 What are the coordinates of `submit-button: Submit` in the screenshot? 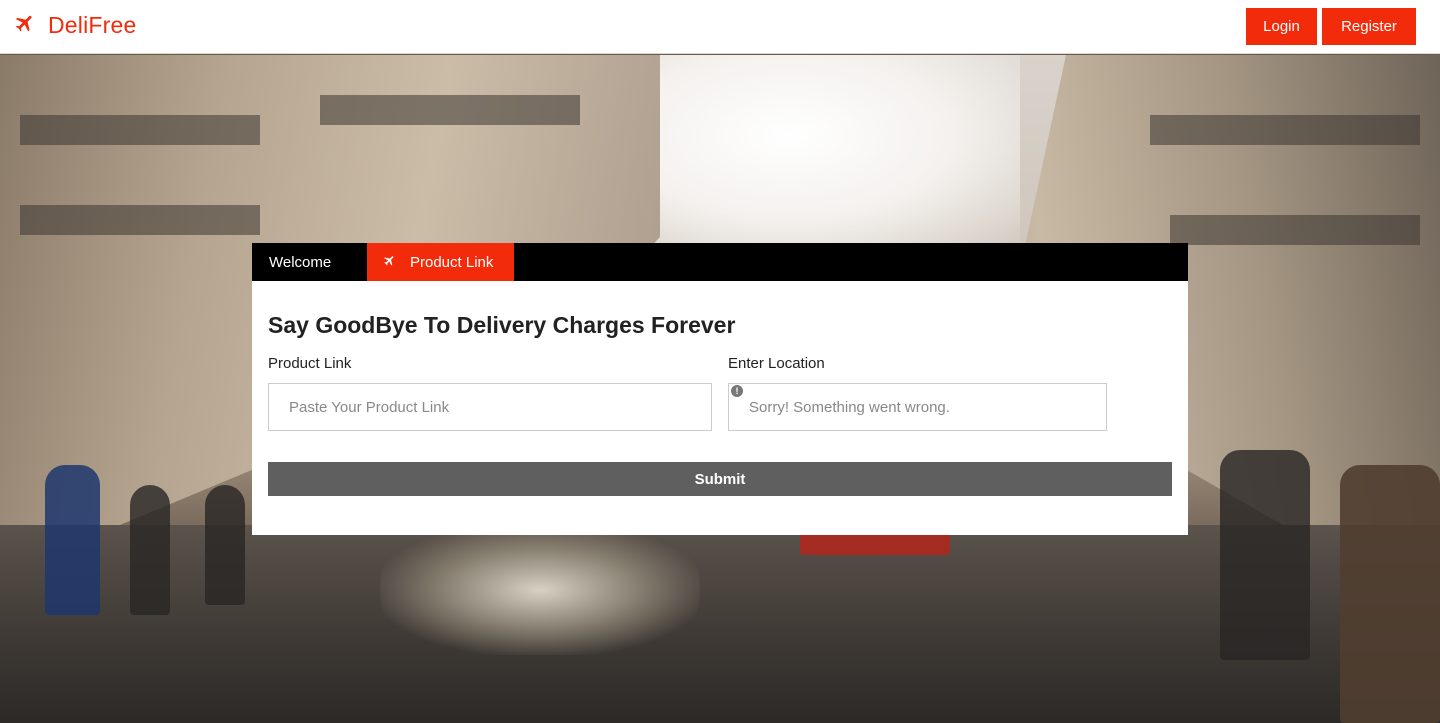 It's located at (720, 479).